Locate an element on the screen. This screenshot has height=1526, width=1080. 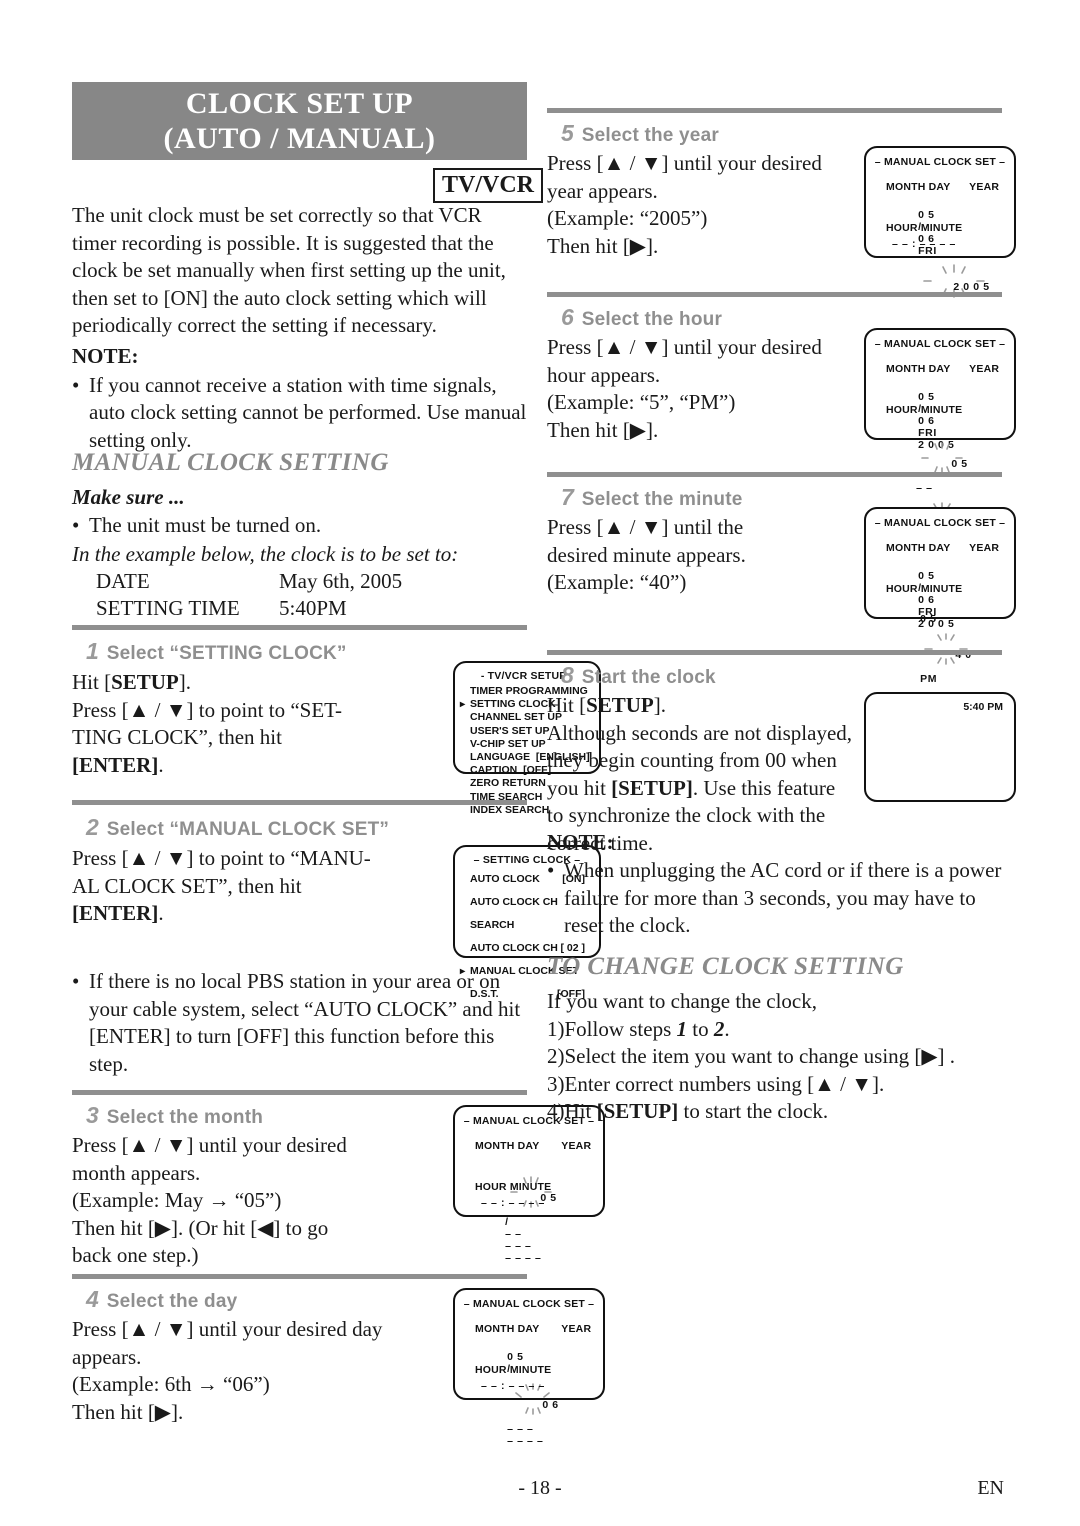
change-item-4: 4)Hit [SETUP] to start the clock. is located at coordinates (688, 1111).